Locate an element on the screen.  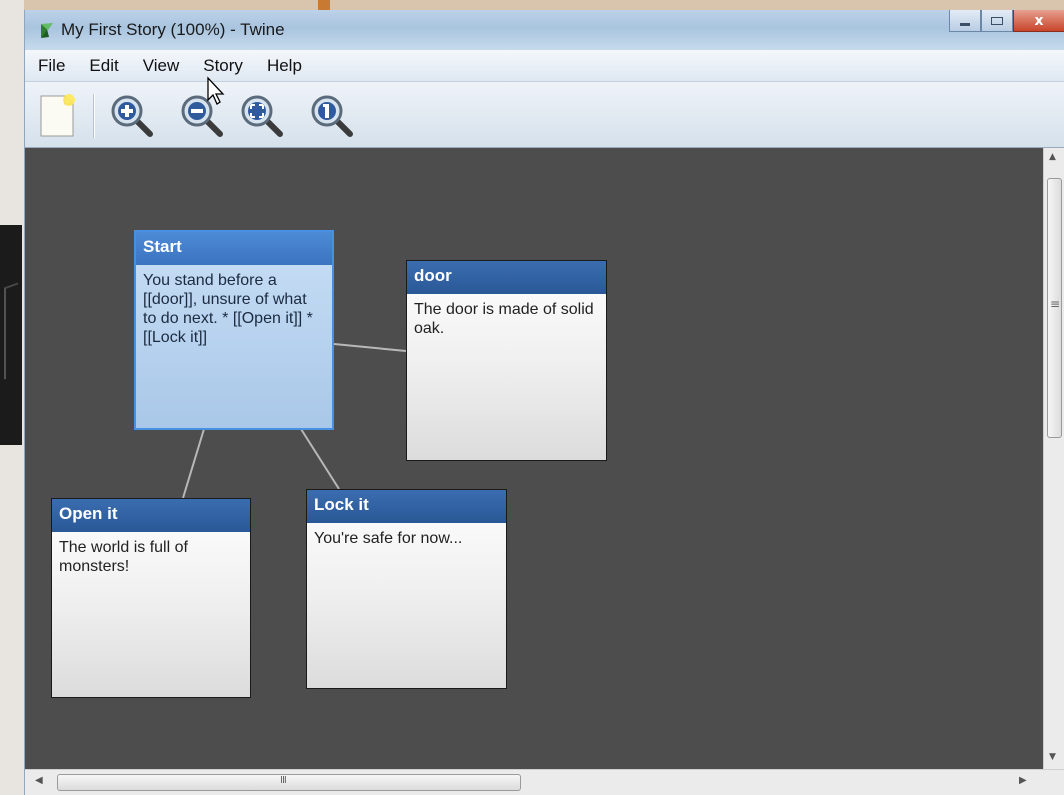
passage-door: door The door is made of solid oak. is located at coordinates (506, 360).